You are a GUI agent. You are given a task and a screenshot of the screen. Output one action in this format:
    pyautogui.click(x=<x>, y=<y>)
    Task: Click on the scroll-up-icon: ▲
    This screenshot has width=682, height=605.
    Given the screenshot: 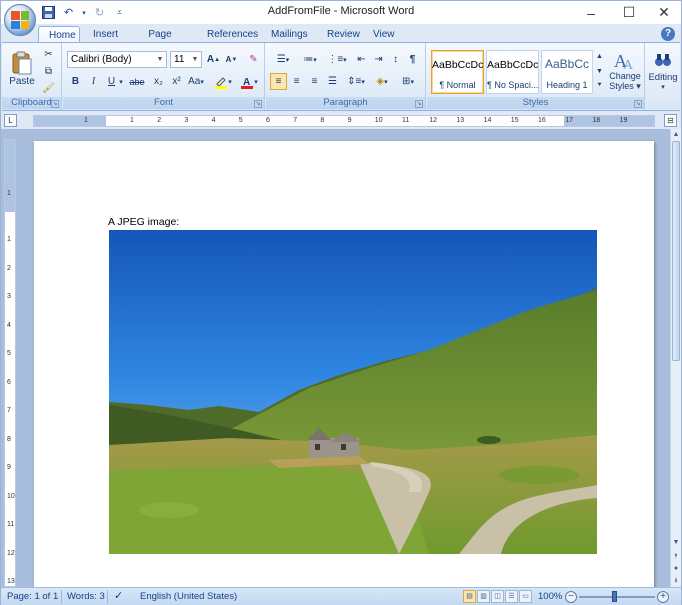 What is the action you would take?
    pyautogui.click(x=676, y=134)
    